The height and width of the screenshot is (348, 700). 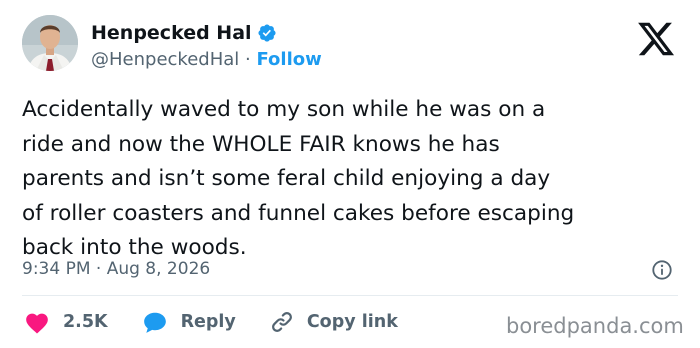 I want to click on reply-label: Reply, so click(x=208, y=322).